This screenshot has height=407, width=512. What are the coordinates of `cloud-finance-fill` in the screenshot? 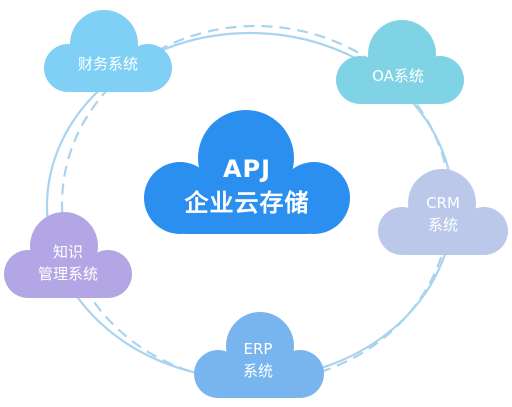 It's located at (108, 51).